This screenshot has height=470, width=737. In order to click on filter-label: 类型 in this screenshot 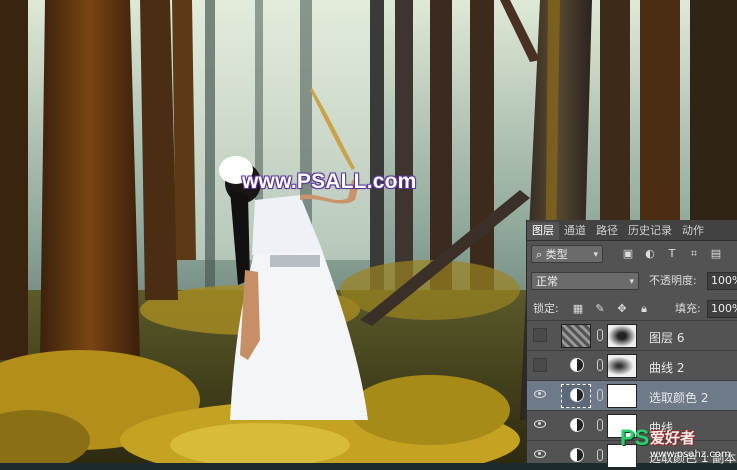, I will do `click(556, 254)`.